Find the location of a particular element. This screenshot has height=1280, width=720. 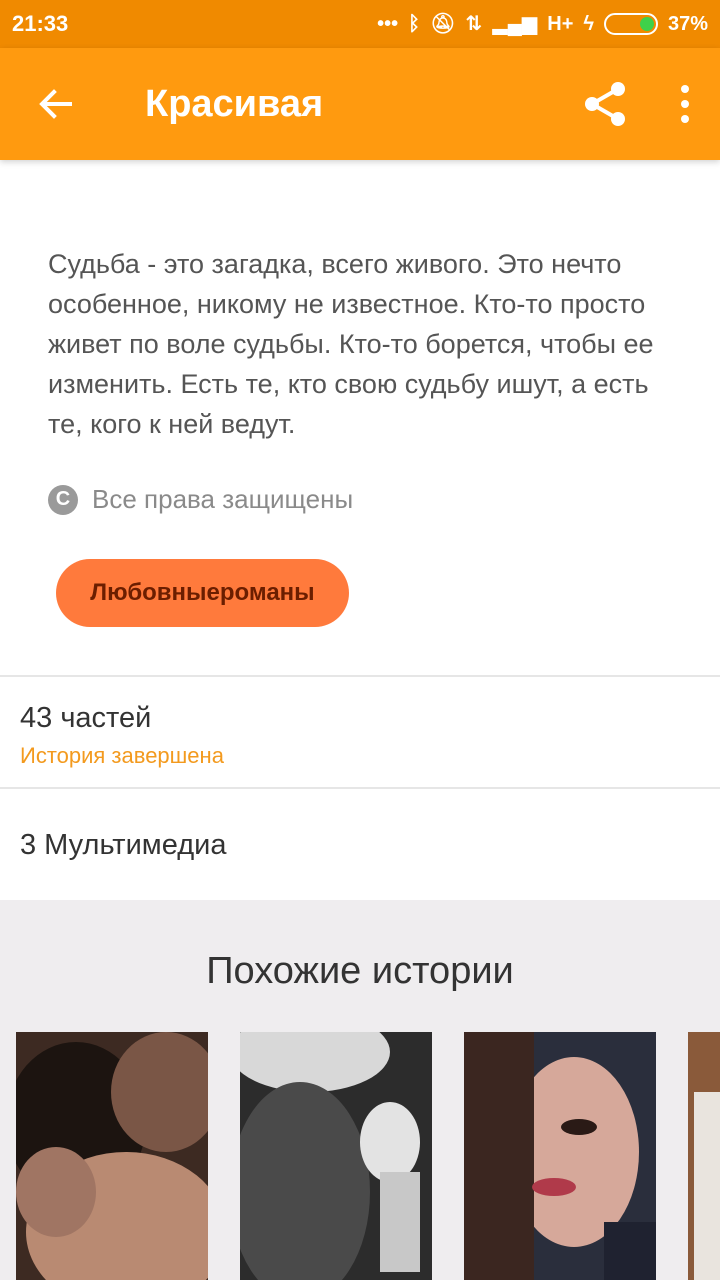

copyright-label: Все права защищены is located at coordinates (223, 499).